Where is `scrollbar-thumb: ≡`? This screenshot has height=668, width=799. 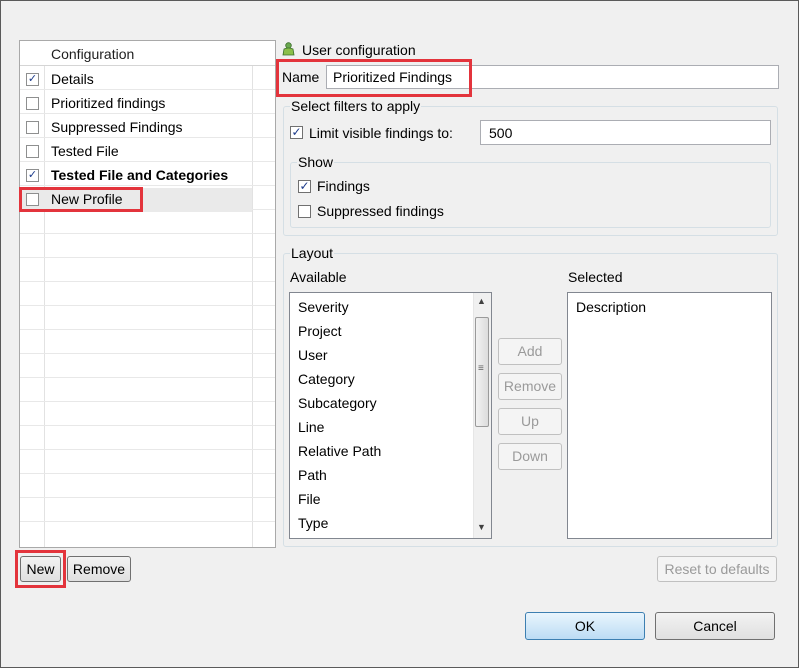 scrollbar-thumb: ≡ is located at coordinates (482, 372).